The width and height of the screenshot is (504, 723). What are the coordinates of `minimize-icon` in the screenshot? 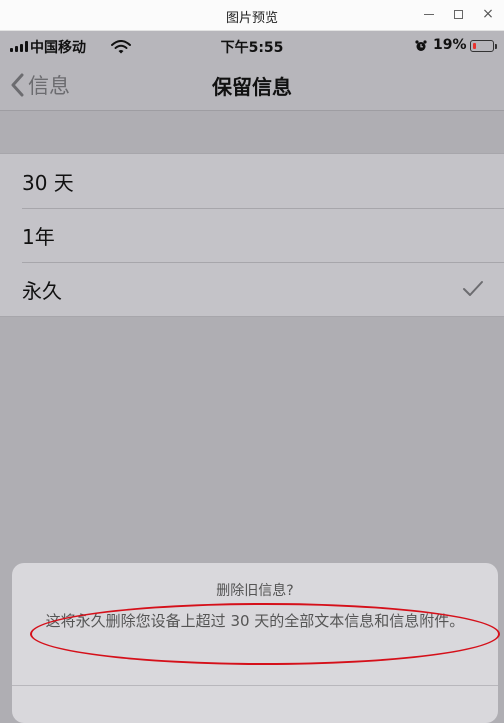 It's located at (429, 14).